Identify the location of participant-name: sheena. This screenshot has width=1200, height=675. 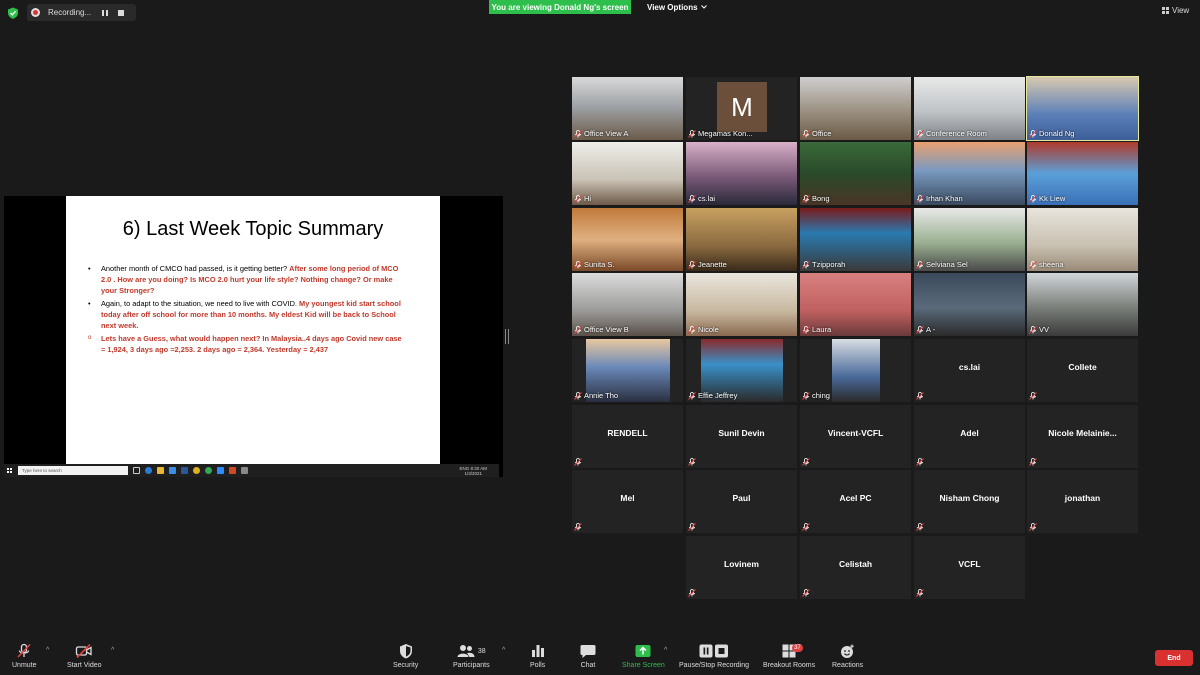
(1051, 264).